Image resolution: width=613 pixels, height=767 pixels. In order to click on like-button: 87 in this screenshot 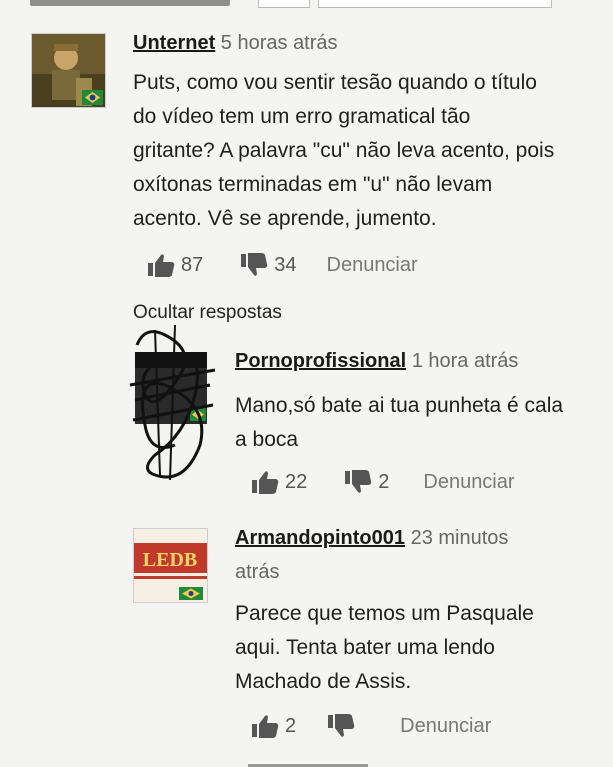, I will do `click(174, 265)`.